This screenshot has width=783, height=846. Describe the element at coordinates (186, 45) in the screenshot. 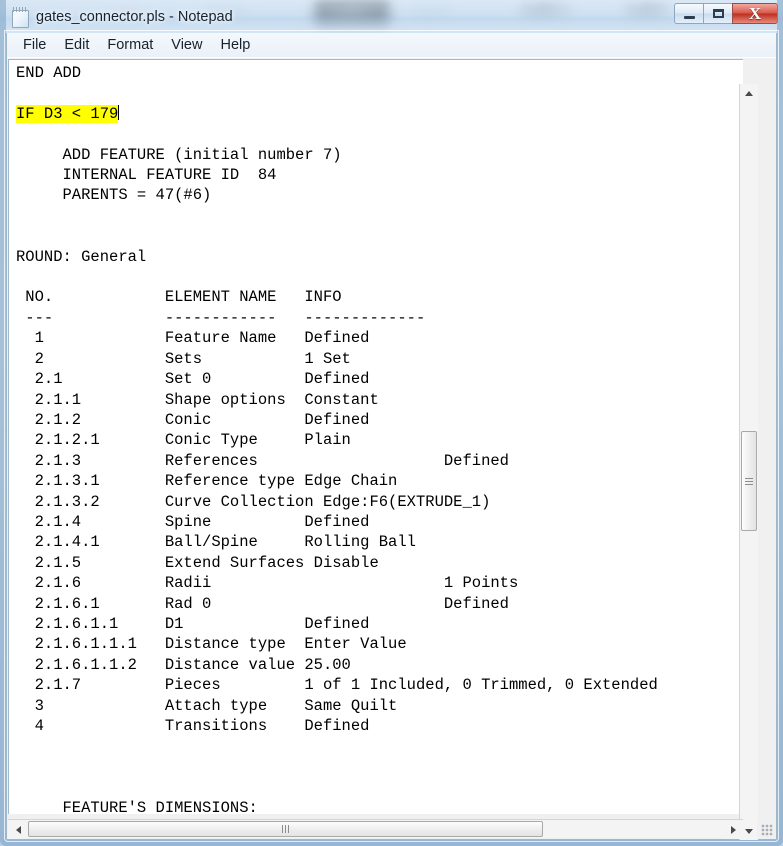

I see `menu-view: View` at that location.